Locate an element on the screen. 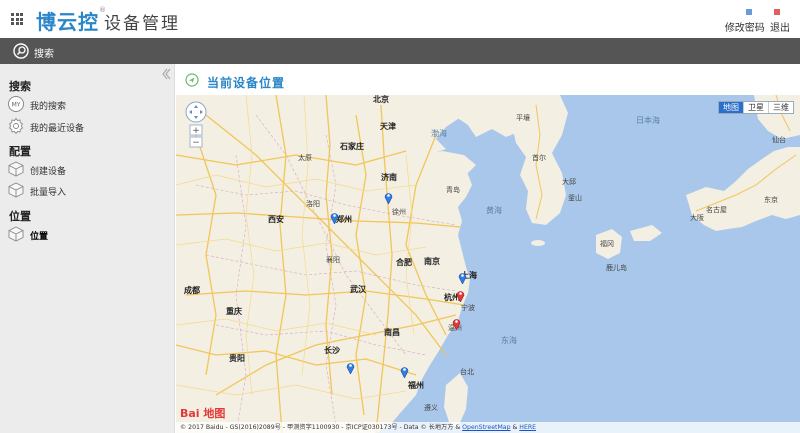 This screenshot has height=433, width=800. sea-label: 渤海 is located at coordinates (439, 133).